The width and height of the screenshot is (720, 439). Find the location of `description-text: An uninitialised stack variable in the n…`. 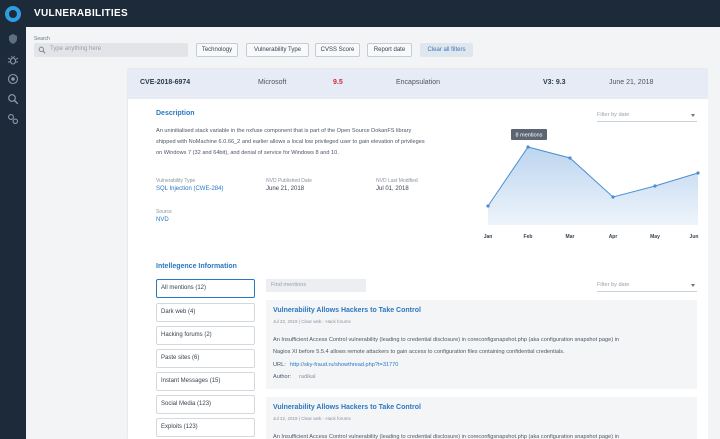

description-text: An uninitialised stack variable in the n… is located at coordinates (290, 142).